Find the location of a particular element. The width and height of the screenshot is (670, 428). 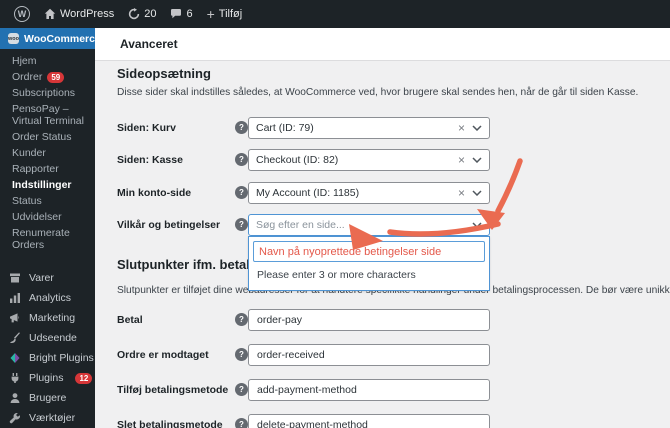

woocommerce-logo-icon: woo is located at coordinates (13, 38).